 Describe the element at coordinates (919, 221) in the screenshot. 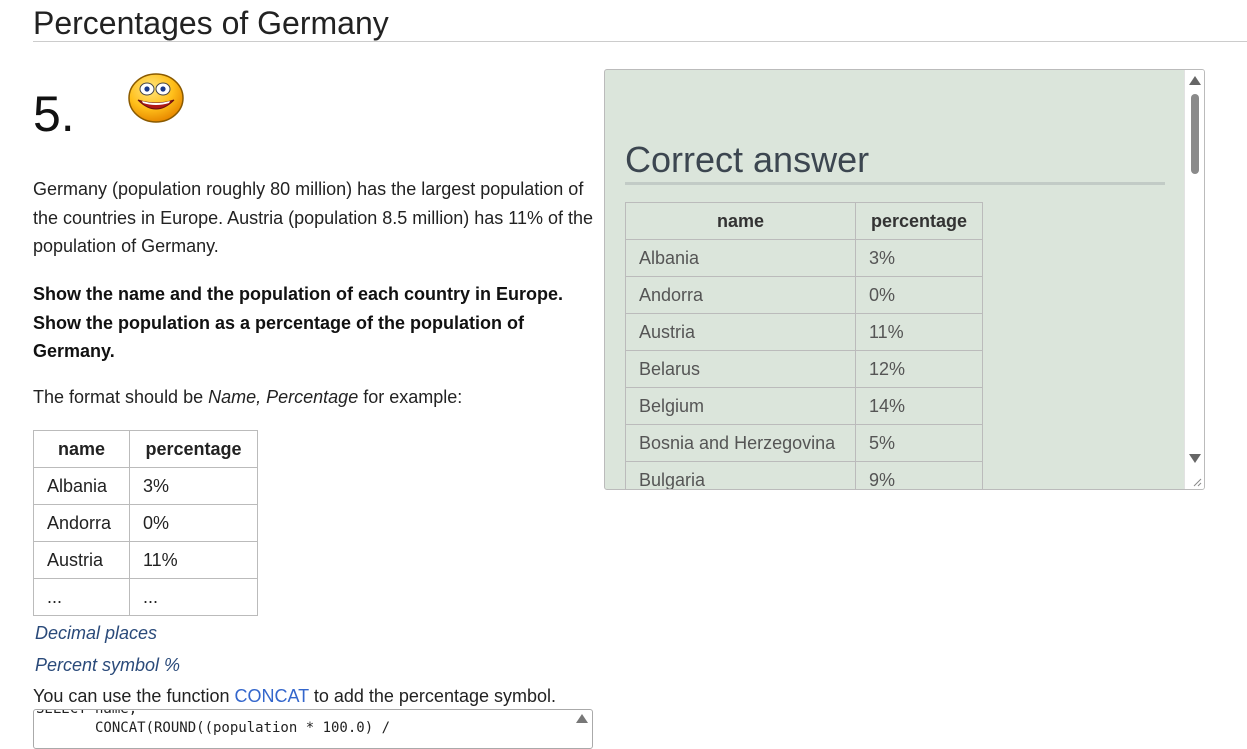

I see `answer-header-percentage: percentage` at that location.